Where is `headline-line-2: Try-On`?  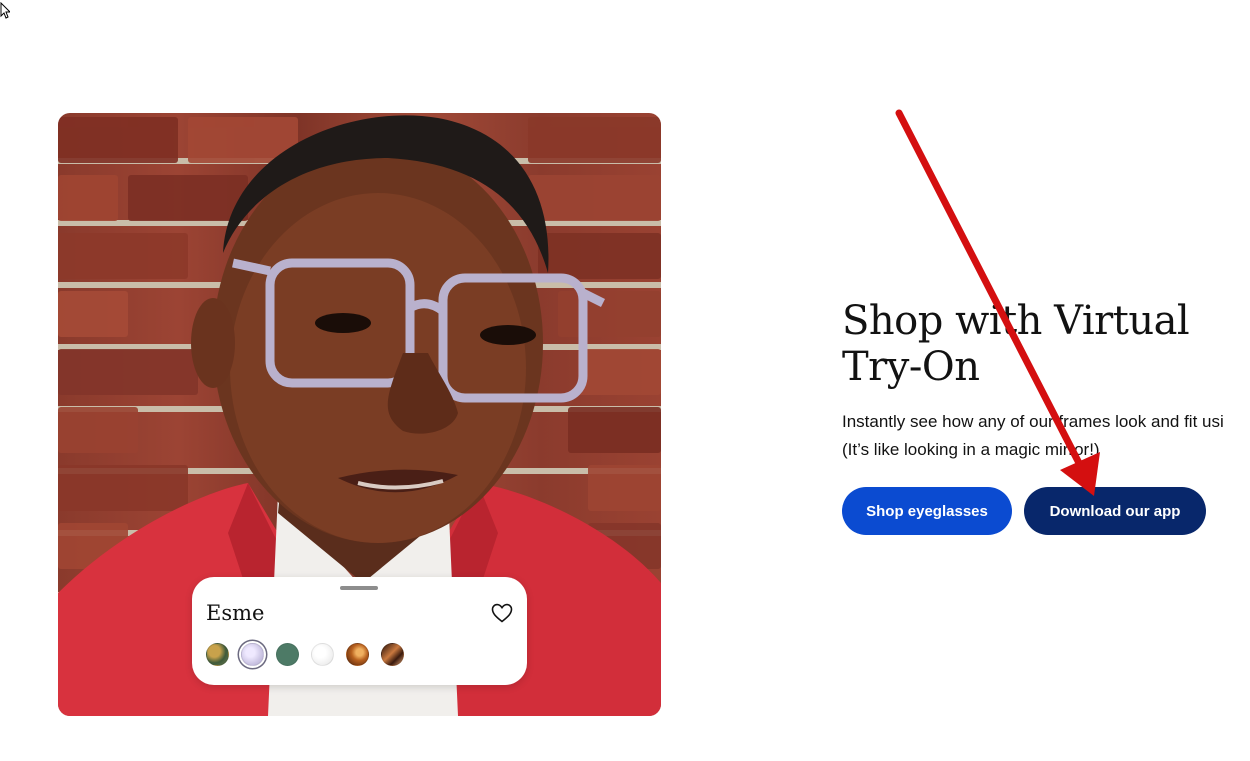
headline-line-2: Try-On is located at coordinates (911, 367).